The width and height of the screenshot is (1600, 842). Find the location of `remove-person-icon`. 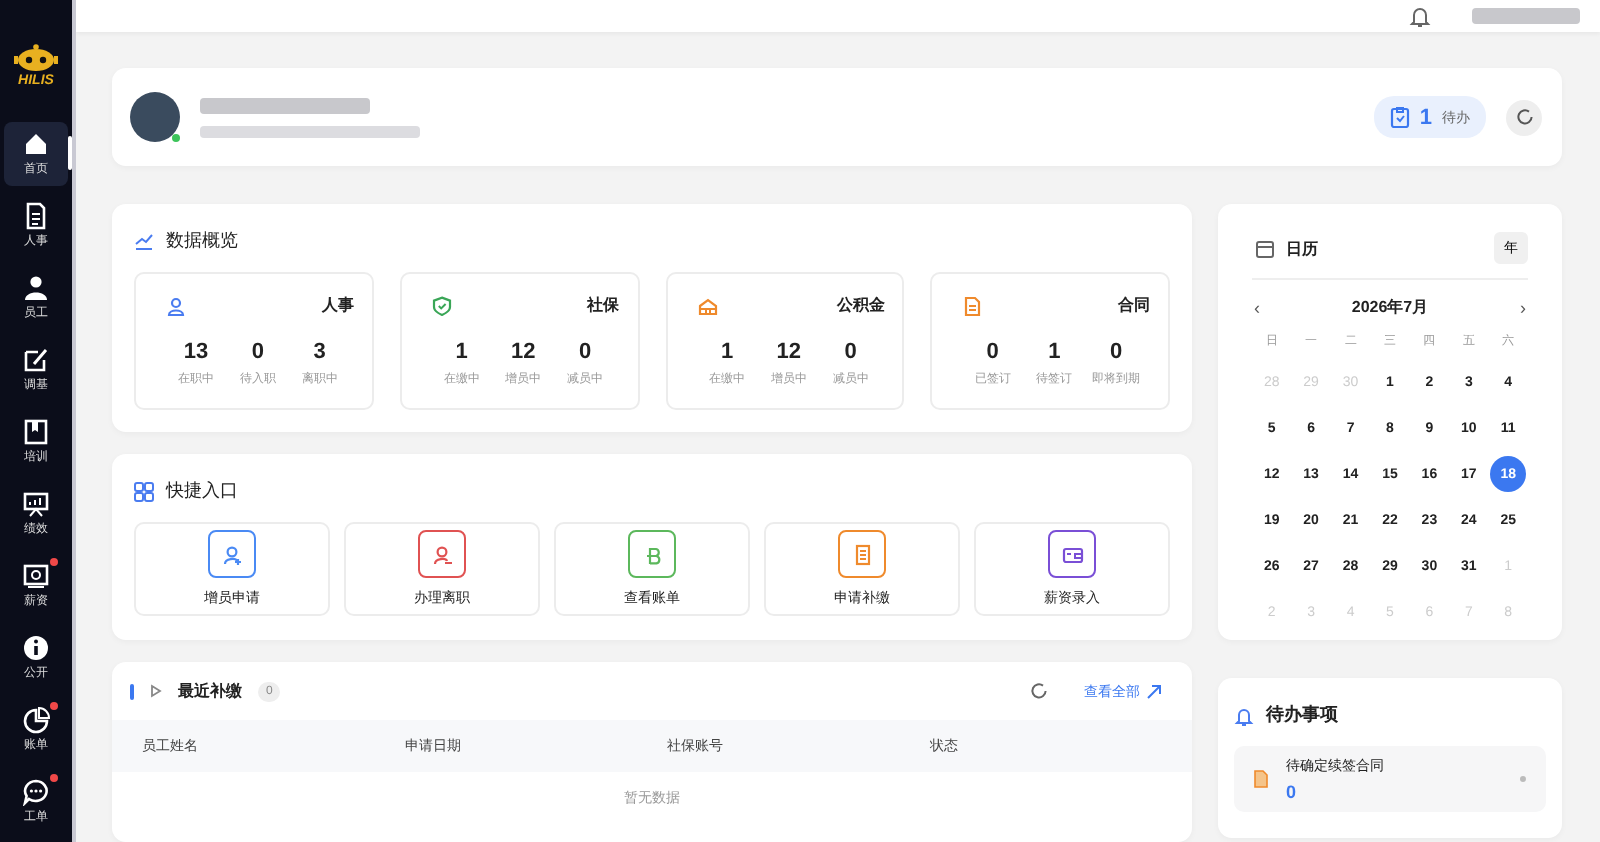

remove-person-icon is located at coordinates (442, 554).